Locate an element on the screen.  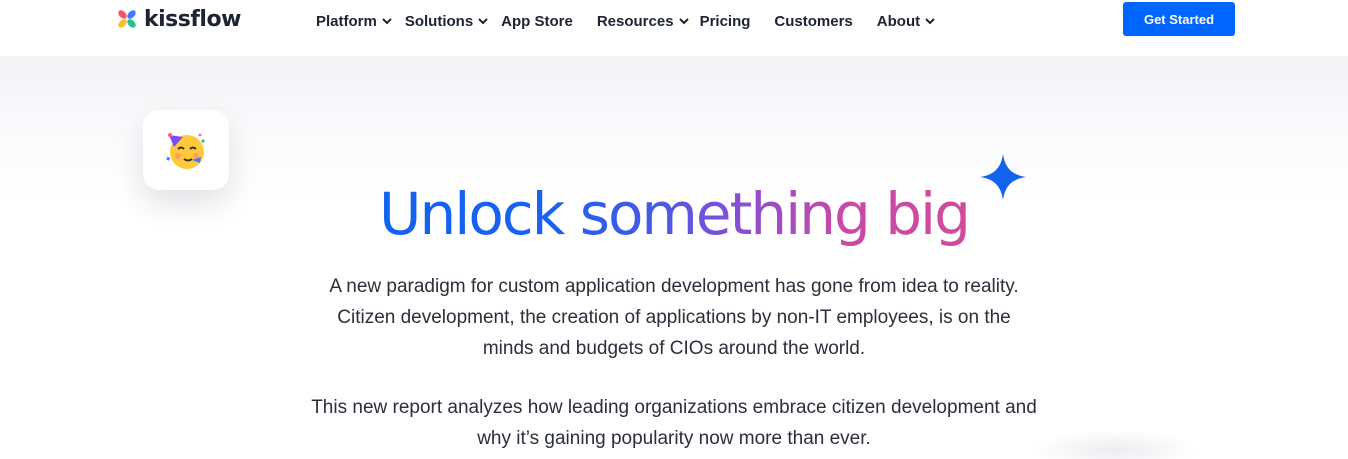
logo-text: kissflow is located at coordinates (192, 19).